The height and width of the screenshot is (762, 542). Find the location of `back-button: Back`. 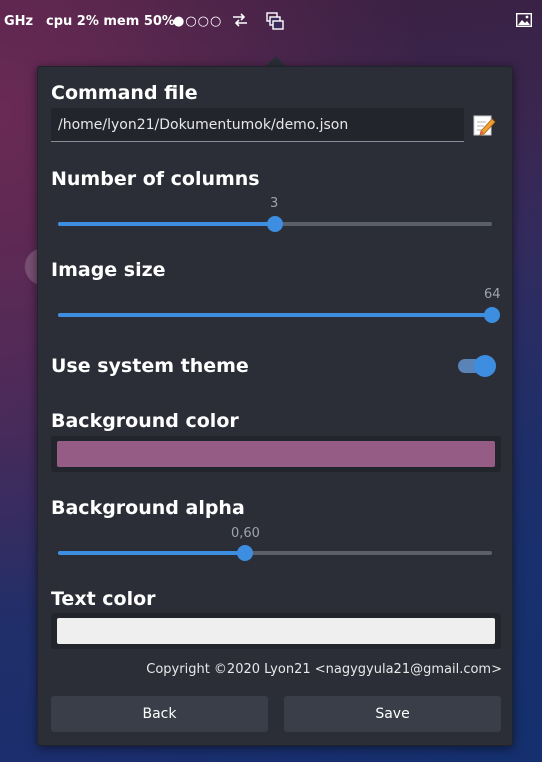

back-button: Back is located at coordinates (159, 714).